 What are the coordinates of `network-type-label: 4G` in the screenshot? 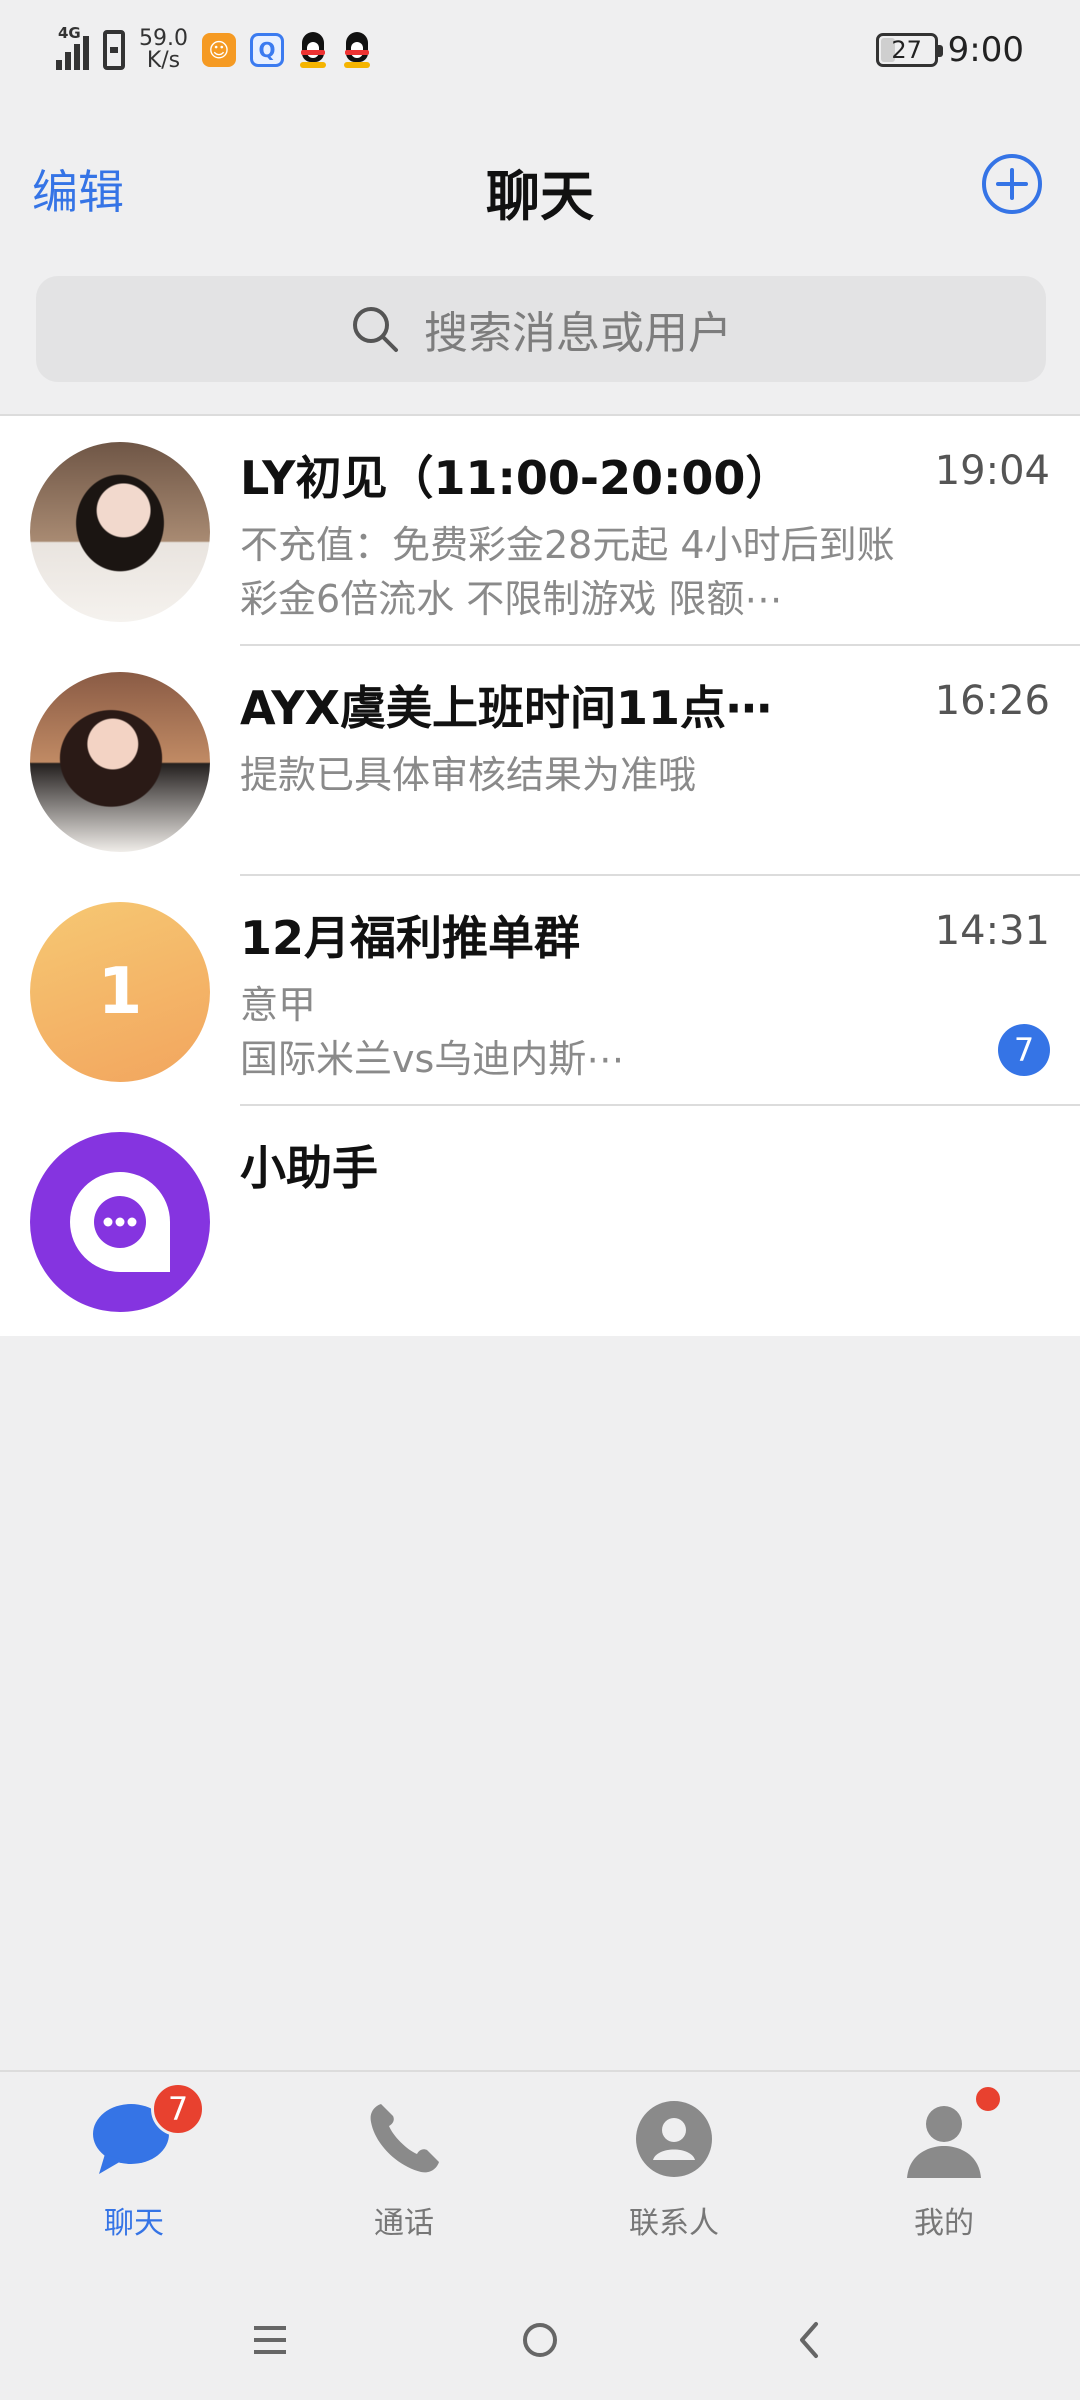 It's located at (69, 33).